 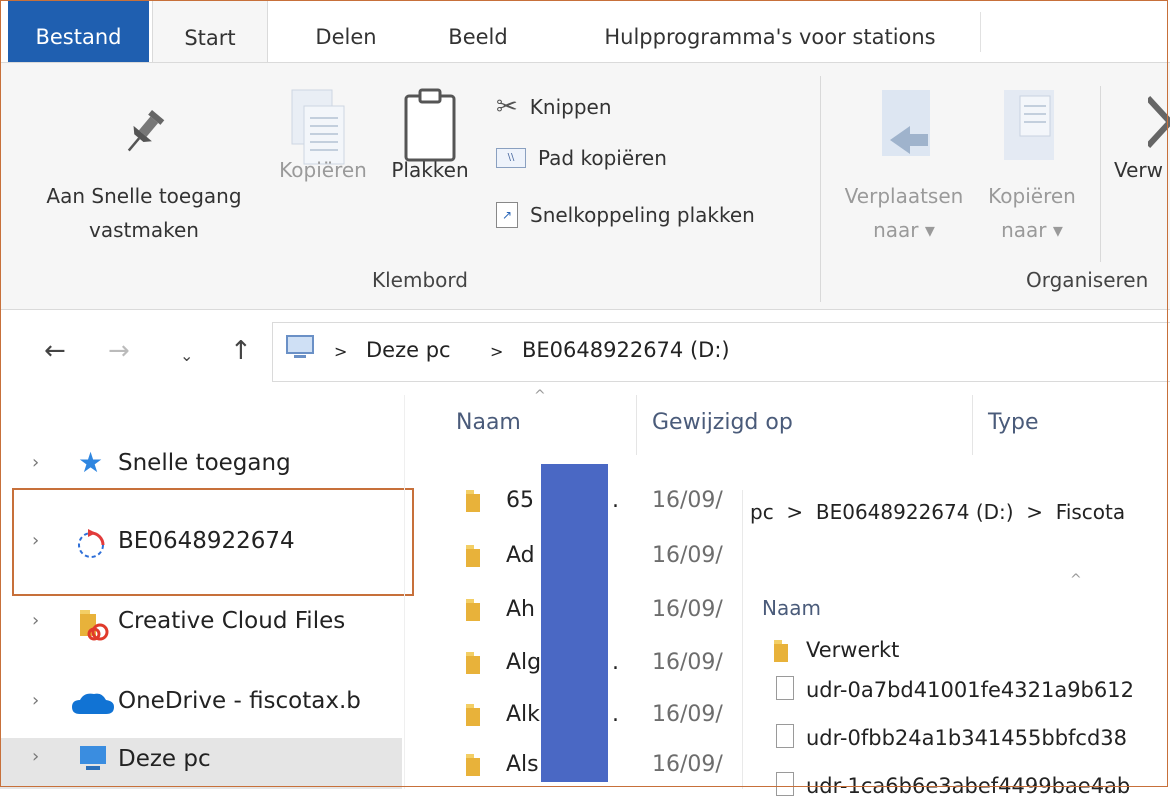 I want to click on tab-divider, so click(x=980, y=32).